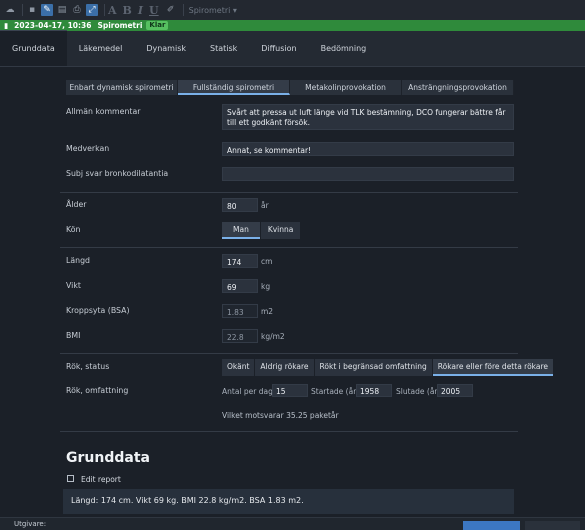 This screenshot has height=530, width=585. What do you see at coordinates (120, 25) in the screenshot?
I see `exam-type: Spirometri` at bounding box center [120, 25].